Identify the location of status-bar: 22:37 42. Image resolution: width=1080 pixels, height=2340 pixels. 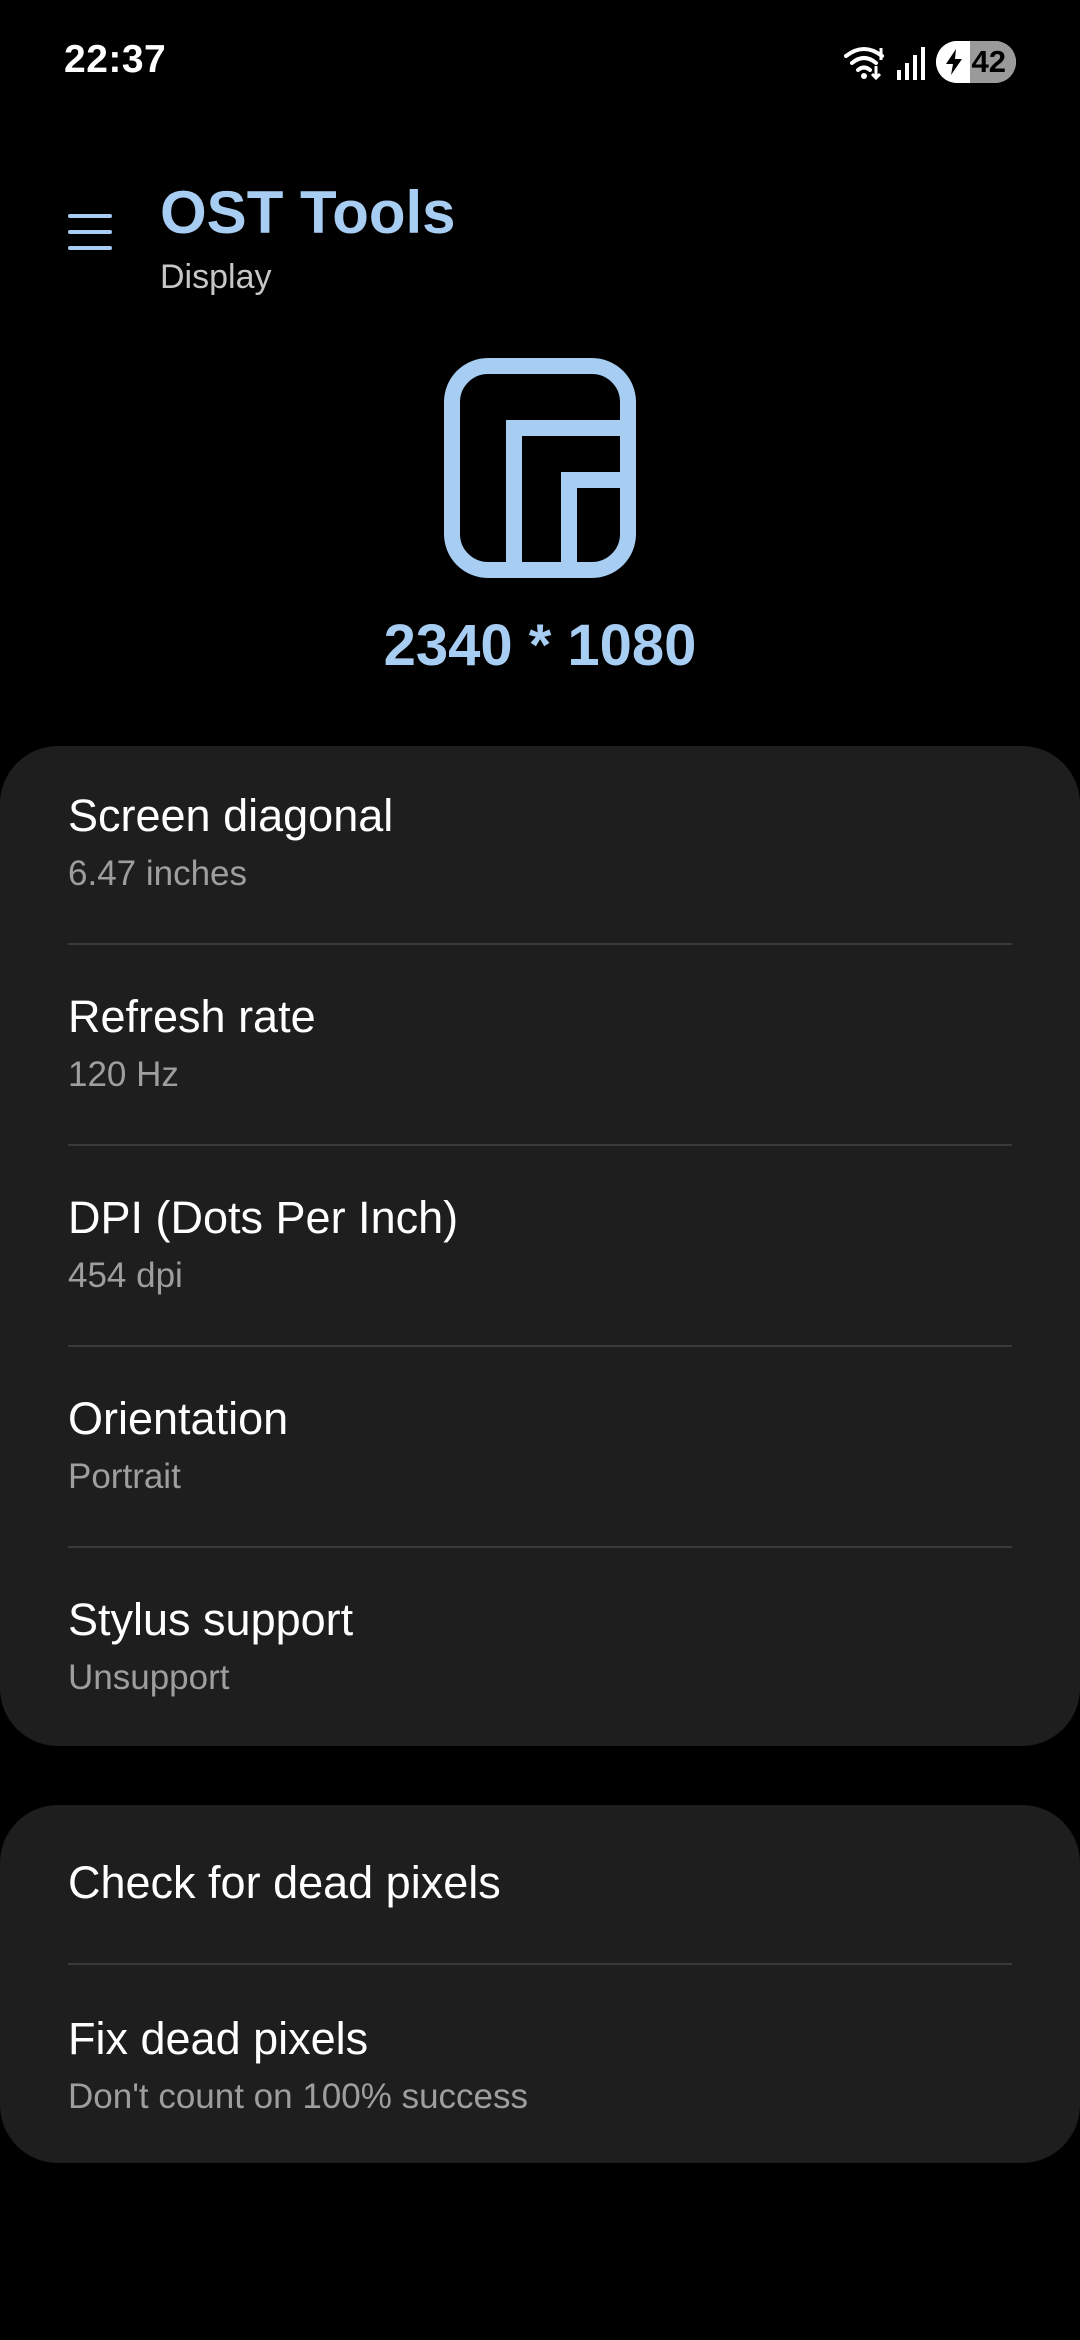
(540, 60).